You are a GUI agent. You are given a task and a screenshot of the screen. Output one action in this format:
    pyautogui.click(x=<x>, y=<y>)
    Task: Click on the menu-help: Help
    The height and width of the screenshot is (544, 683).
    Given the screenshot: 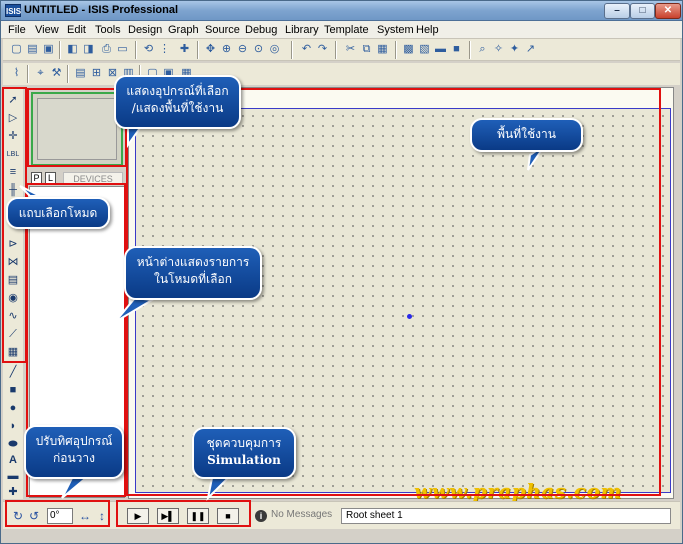 What is the action you would take?
    pyautogui.click(x=427, y=30)
    